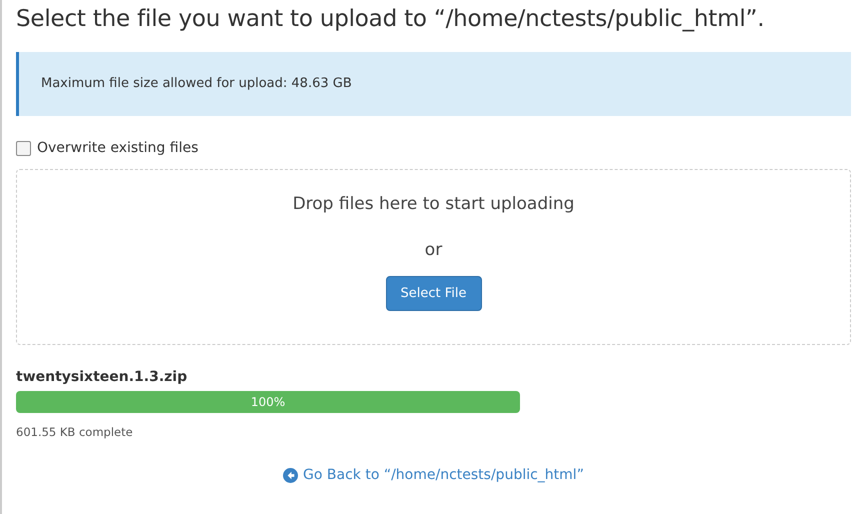  What do you see at coordinates (23, 148) in the screenshot?
I see `overwrite-checkbox` at bounding box center [23, 148].